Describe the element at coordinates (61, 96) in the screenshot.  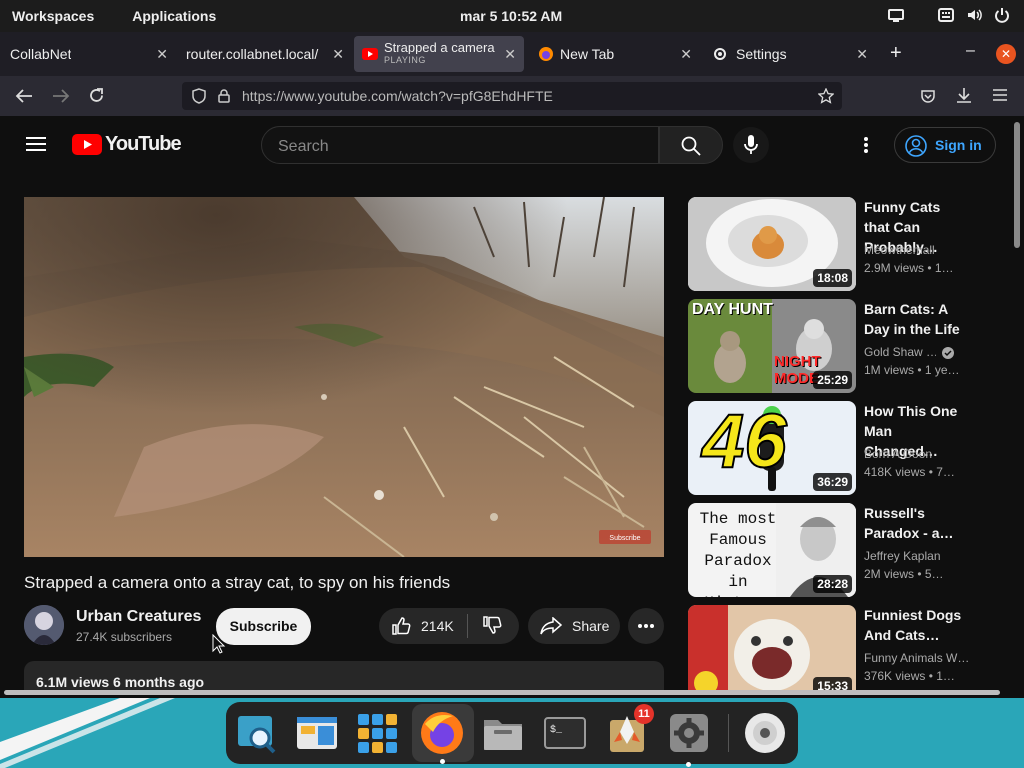
I see `forward-arrow-icon` at that location.